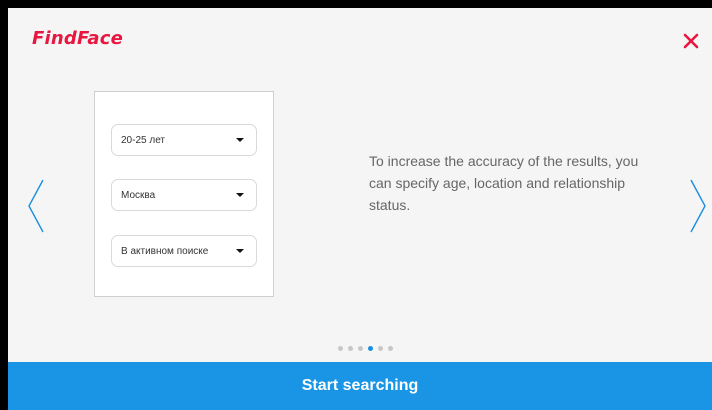 This screenshot has width=712, height=410. I want to click on close-icon, so click(691, 41).